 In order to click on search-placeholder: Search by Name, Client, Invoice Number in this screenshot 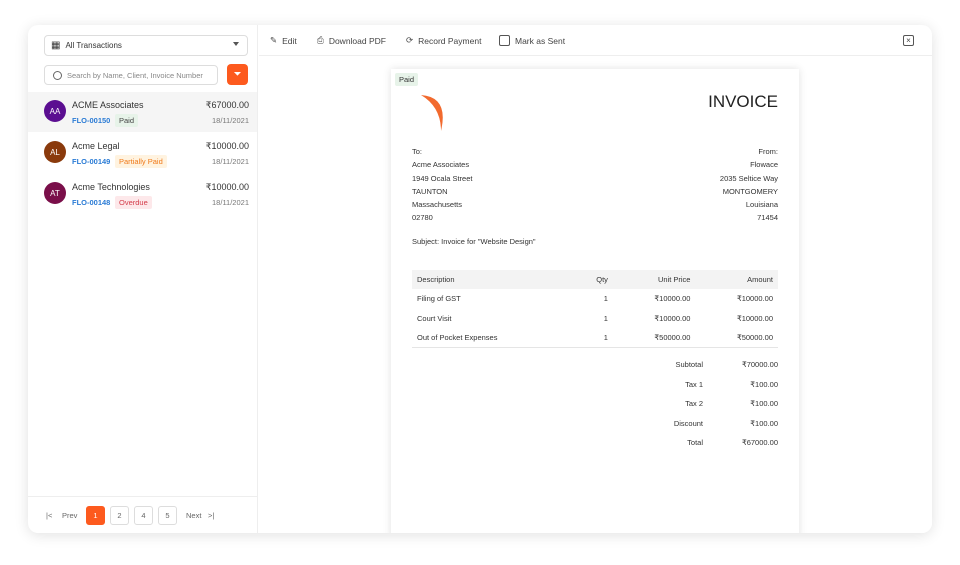, I will do `click(135, 75)`.